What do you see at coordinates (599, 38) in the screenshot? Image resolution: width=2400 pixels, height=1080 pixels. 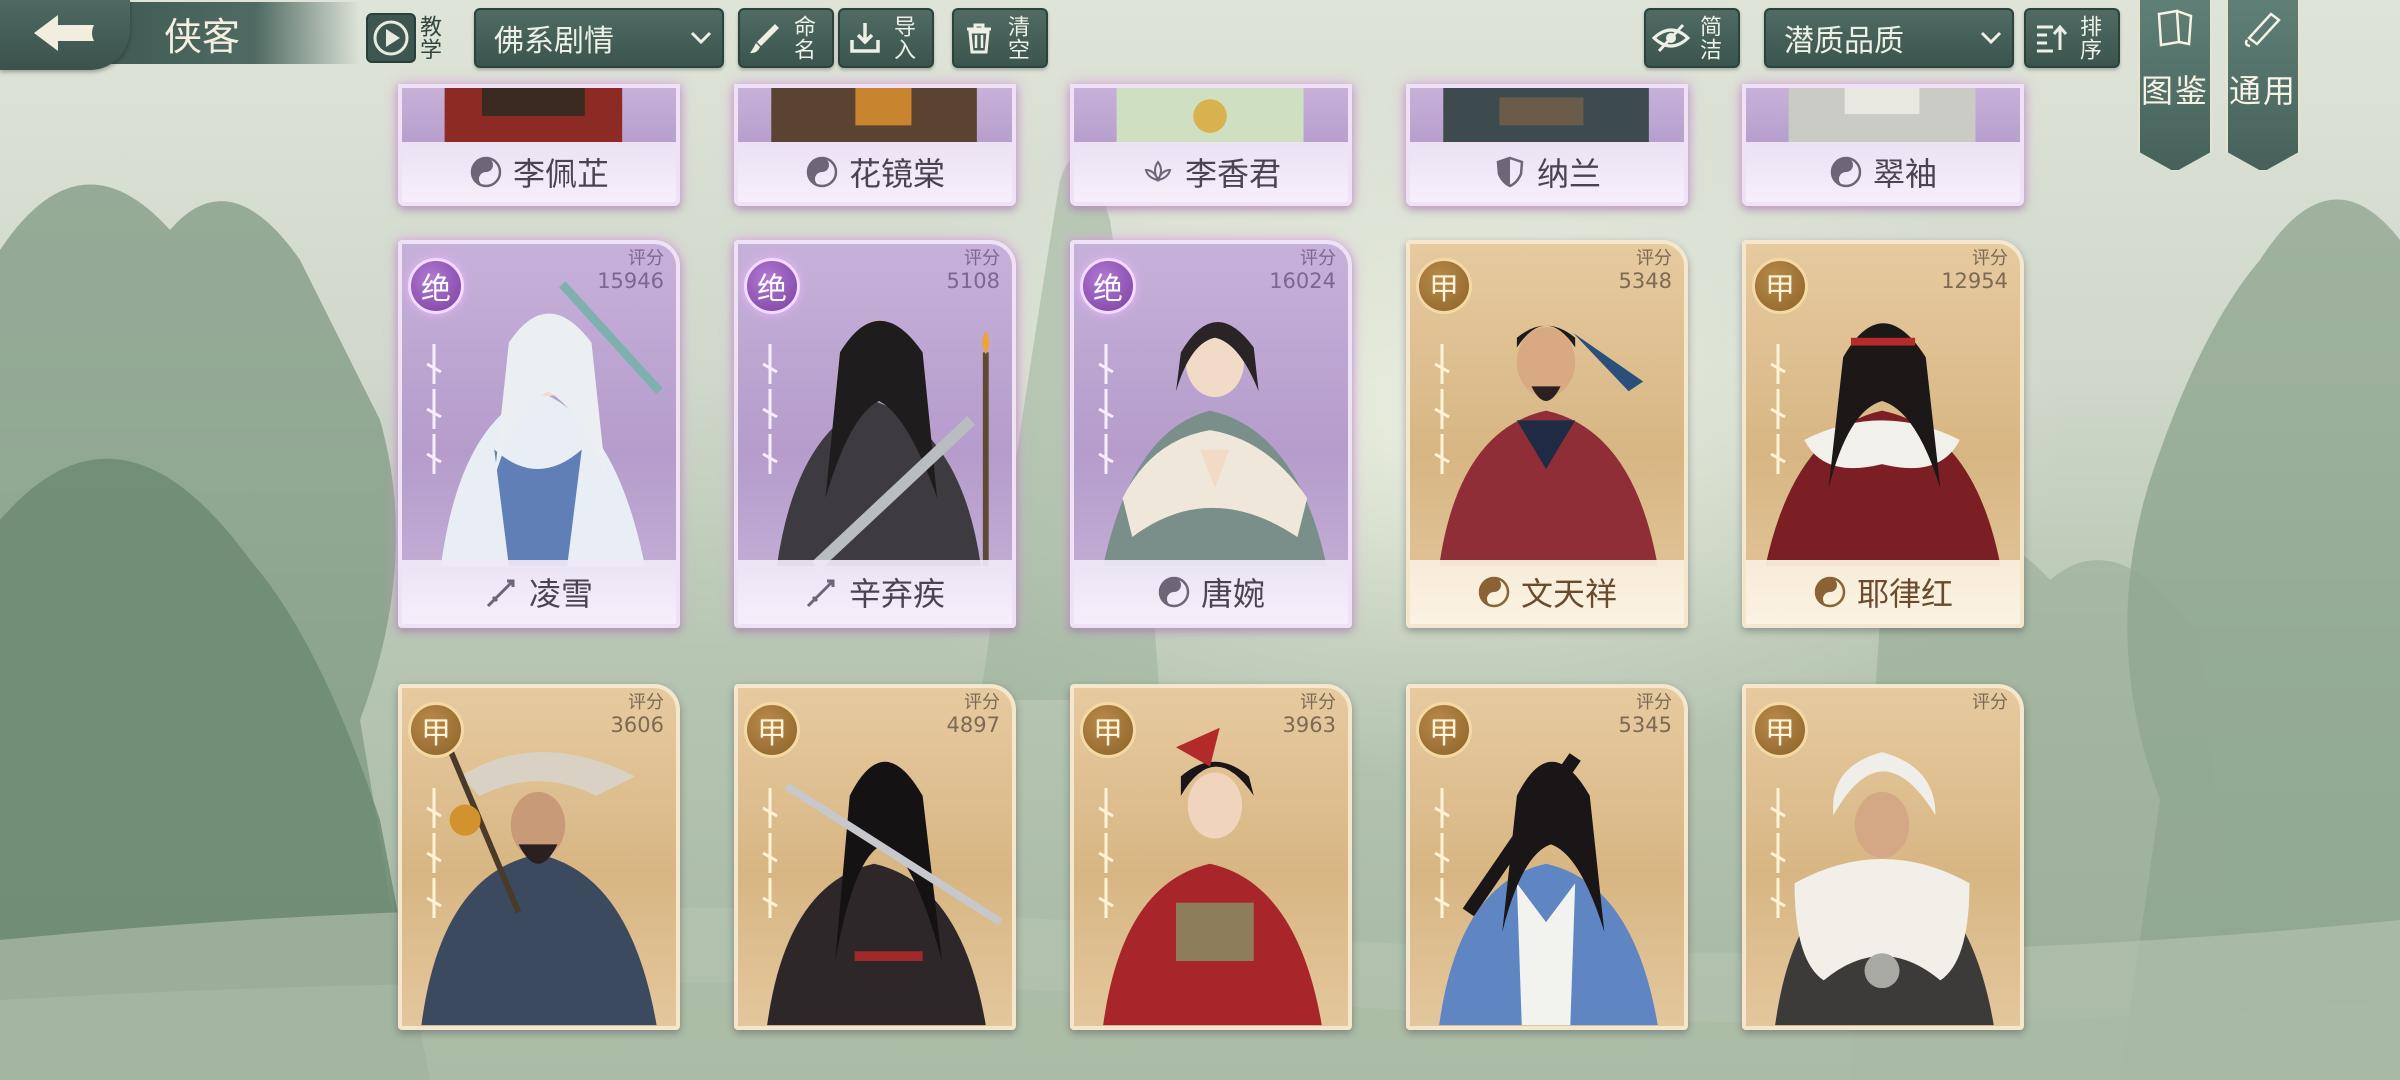 I see `faction-dropdown: 佛系剧情` at bounding box center [599, 38].